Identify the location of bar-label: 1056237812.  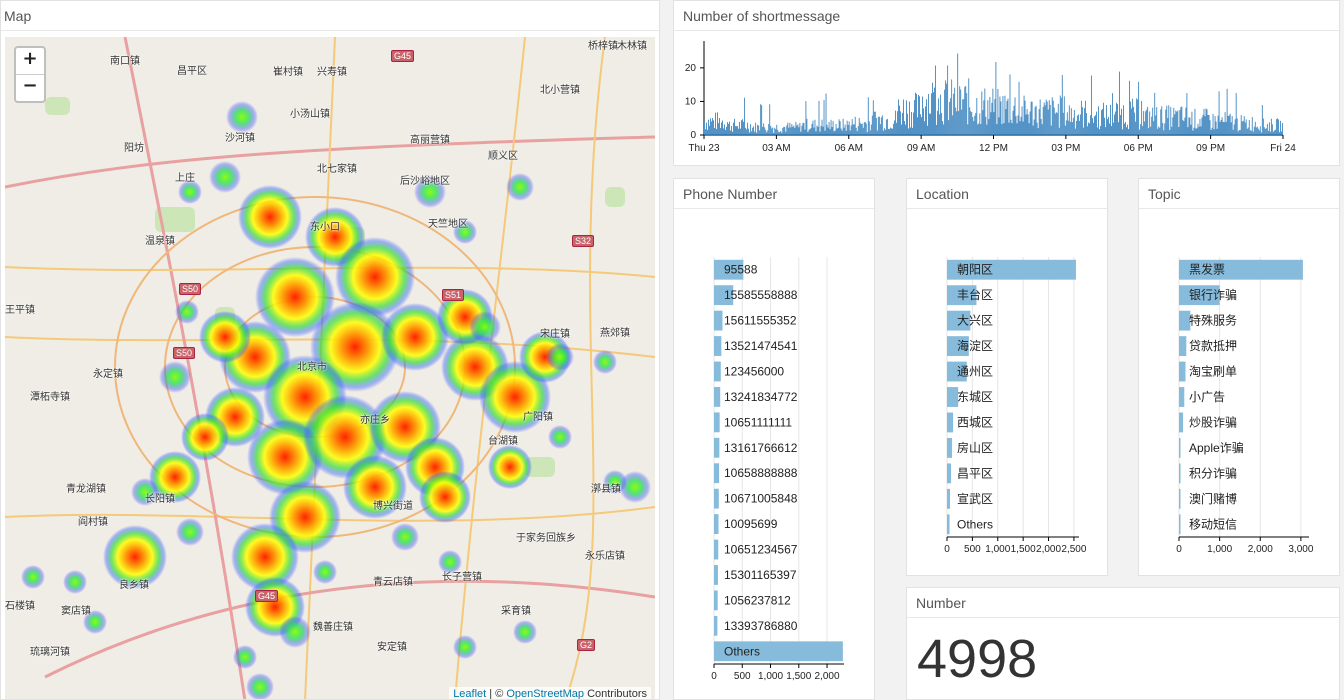
(757, 600).